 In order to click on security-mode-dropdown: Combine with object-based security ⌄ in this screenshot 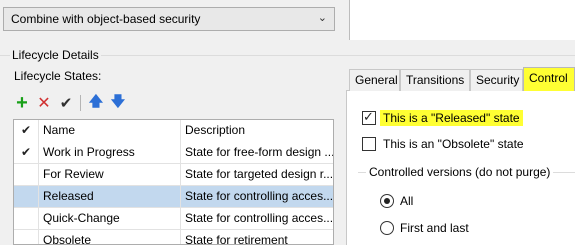, I will do `click(169, 19)`.